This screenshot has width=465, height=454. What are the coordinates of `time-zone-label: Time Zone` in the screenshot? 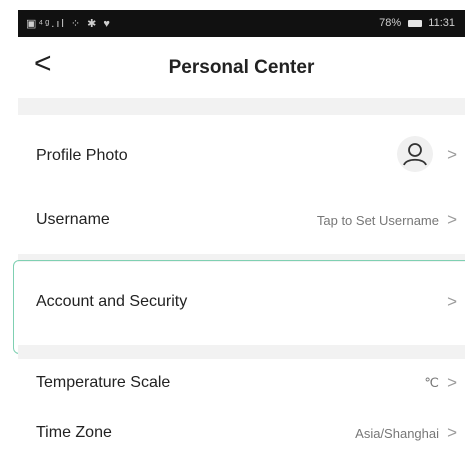 It's located at (74, 432).